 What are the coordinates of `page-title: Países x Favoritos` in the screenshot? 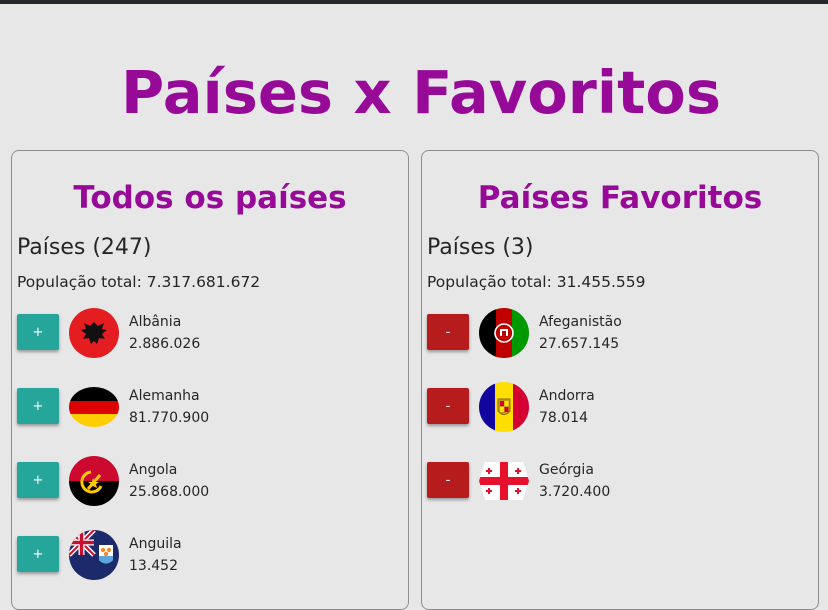 It's located at (421, 92).